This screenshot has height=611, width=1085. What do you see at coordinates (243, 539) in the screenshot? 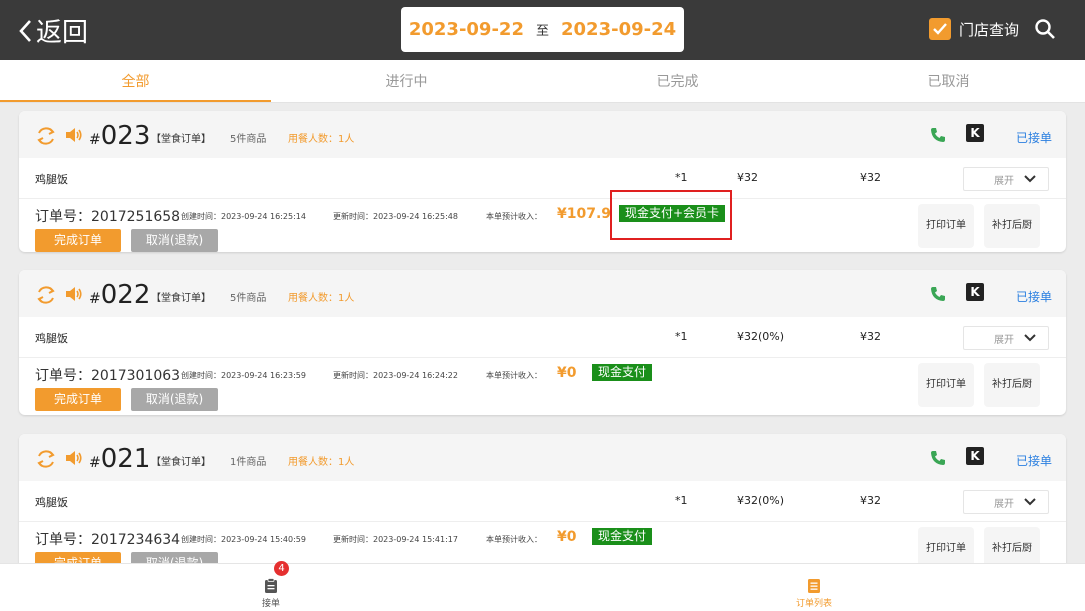
I see `created-time: 创建时间：2023-09-24 15:40:59` at bounding box center [243, 539].